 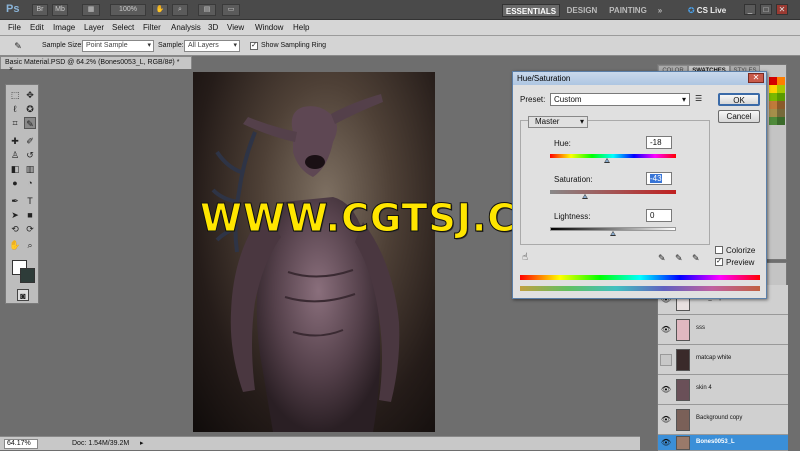 What do you see at coordinates (525, 257) in the screenshot?
I see `hand-adjust-icon: ☝` at bounding box center [525, 257].